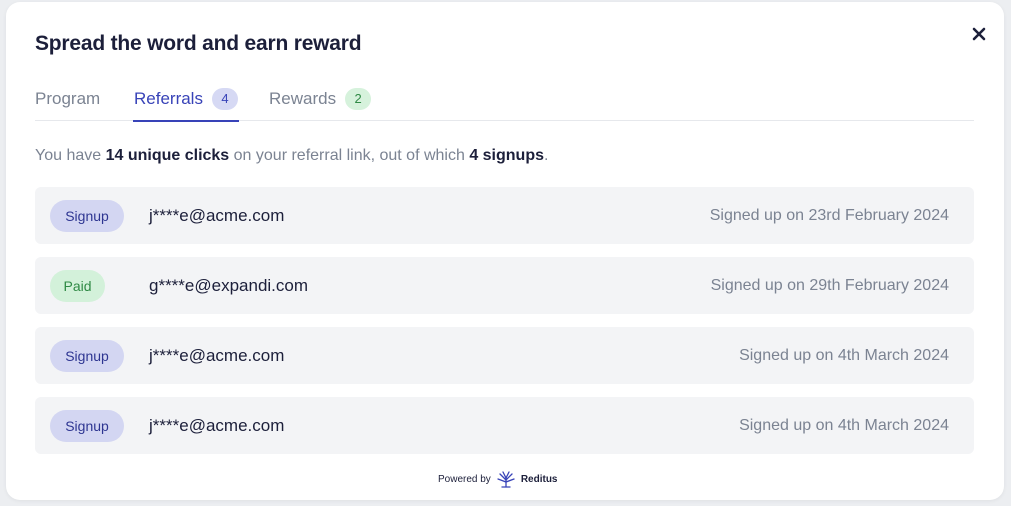  Describe the element at coordinates (77, 286) in the screenshot. I see `status-badge: Paid` at that location.